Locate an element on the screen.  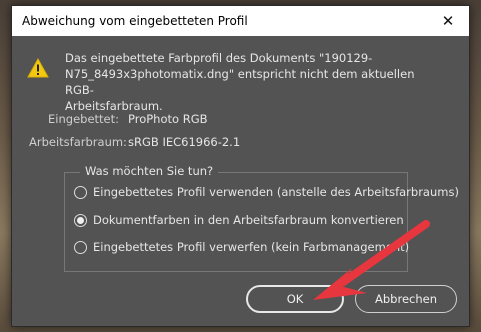
working-space-value: sRGB IEC61966-2.1 is located at coordinates (184, 142).